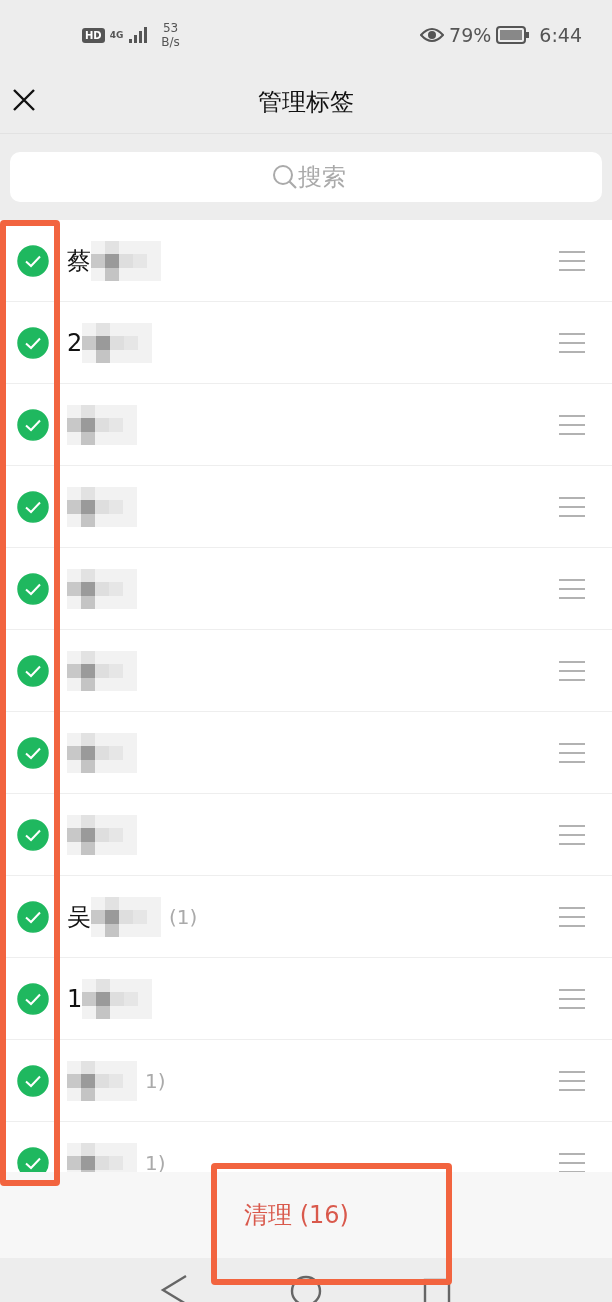  I want to click on tag-name: 2, so click(75, 342).